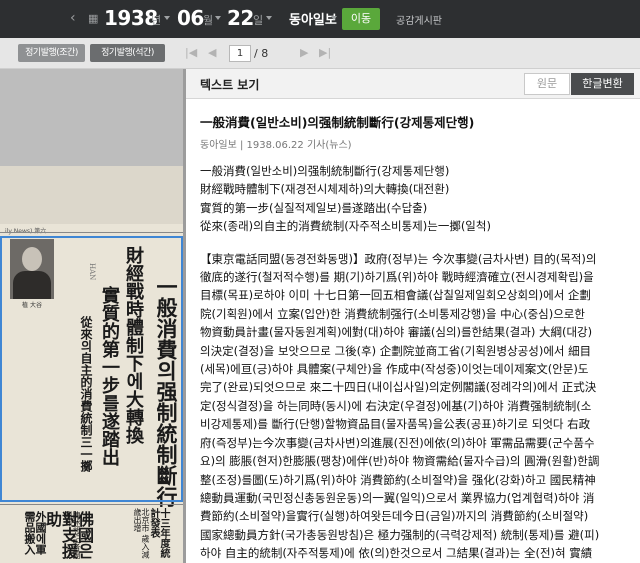  Describe the element at coordinates (91, 117) in the screenshot. I see `scan-margin` at that location.